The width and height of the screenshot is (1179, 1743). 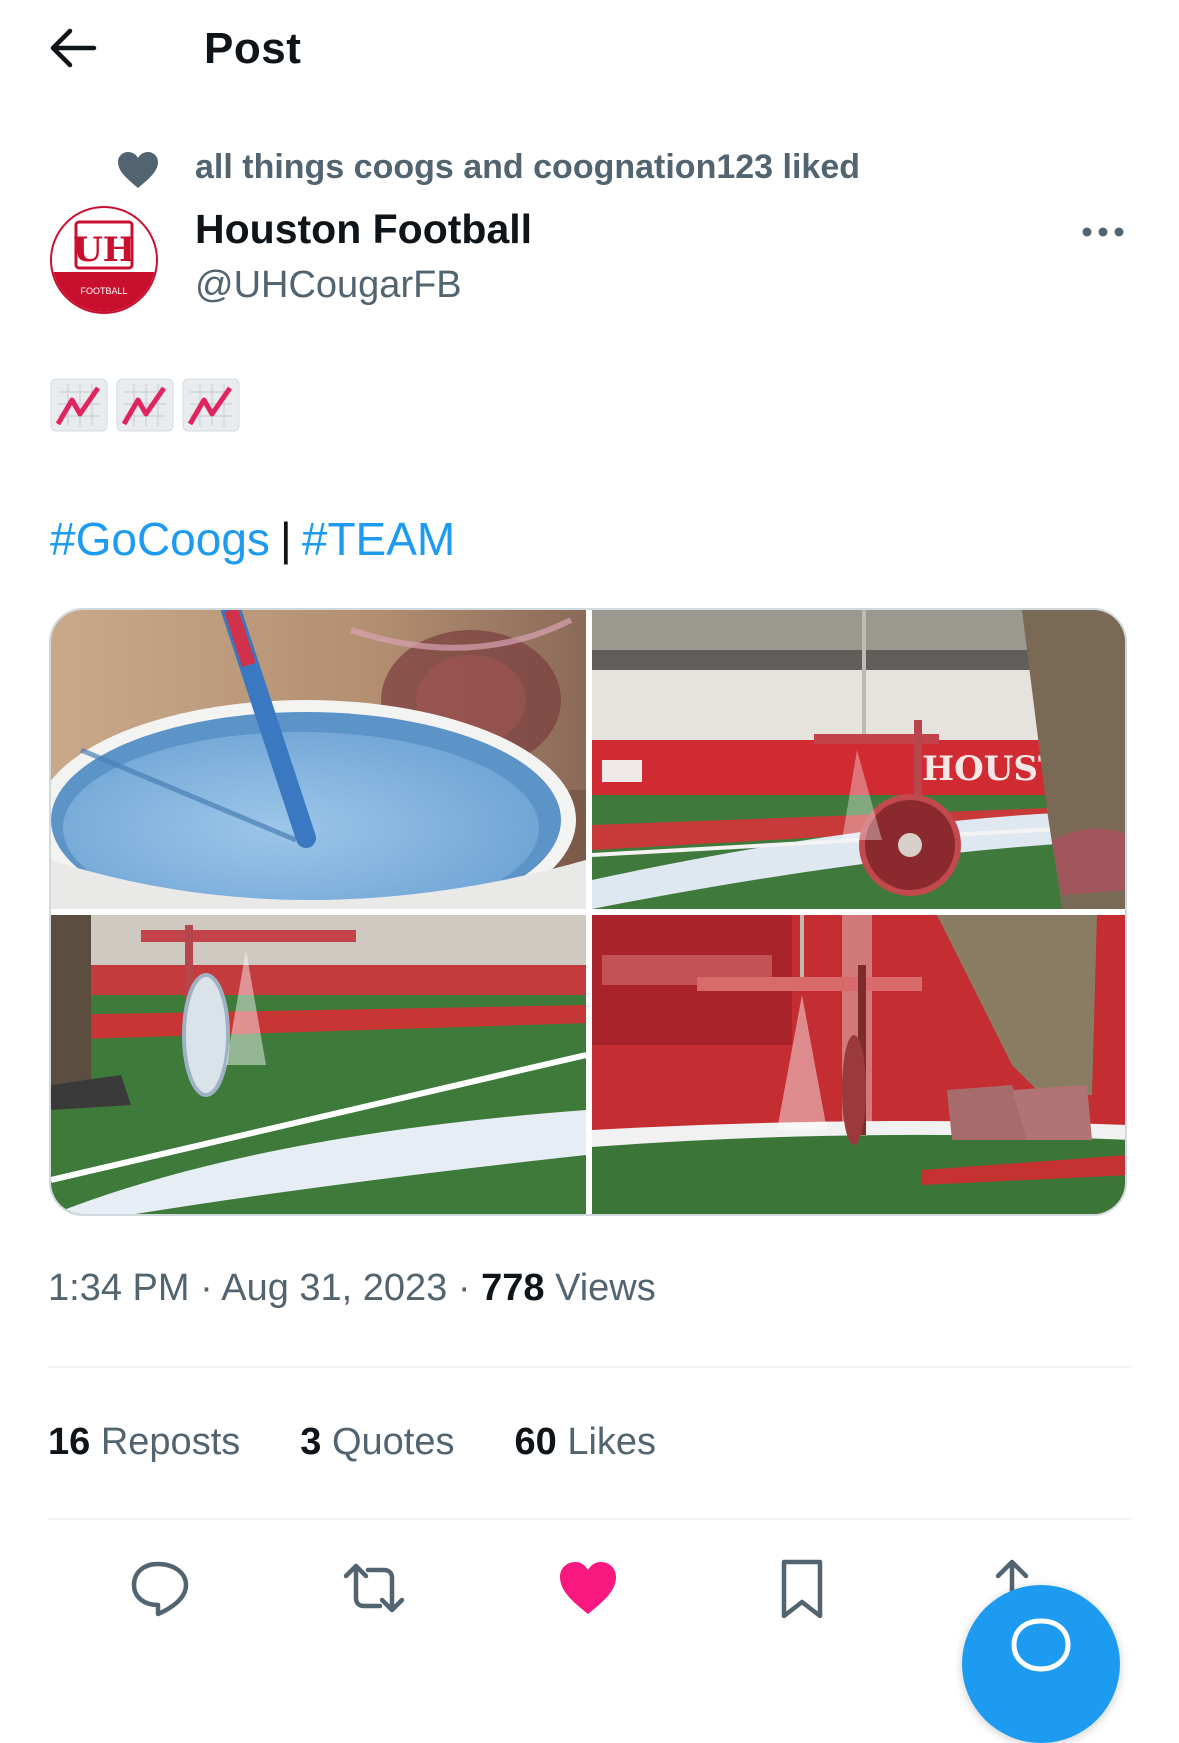 I want to click on like-icon, so click(x=588, y=1588).